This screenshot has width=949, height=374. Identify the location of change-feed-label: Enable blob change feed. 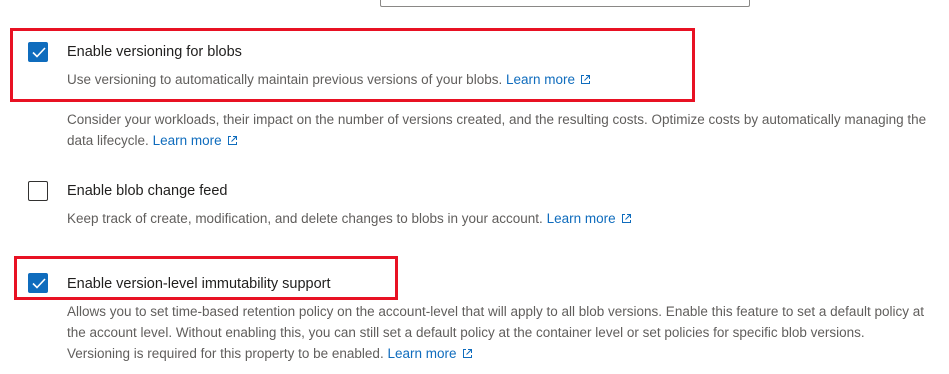
(147, 191).